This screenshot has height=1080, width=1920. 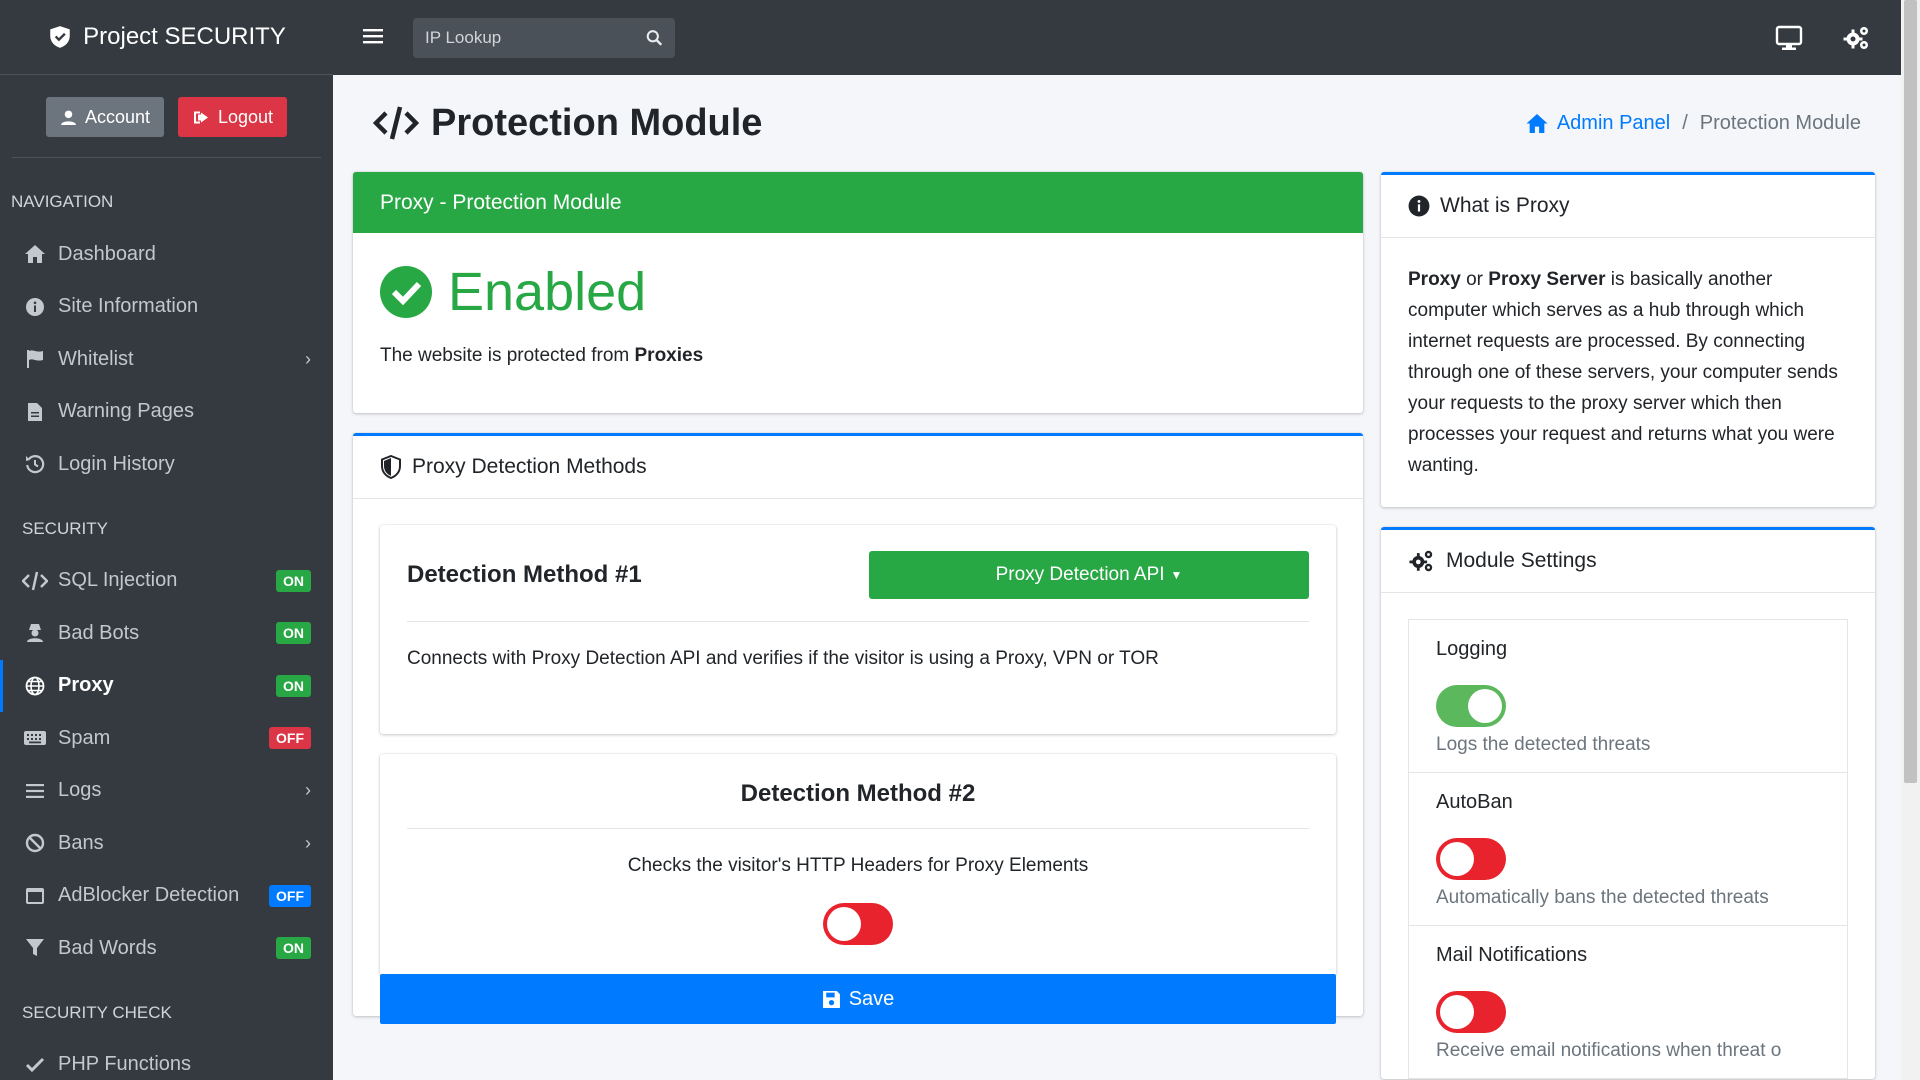 I want to click on module-settings-header: Module Settings, so click(x=1628, y=561).